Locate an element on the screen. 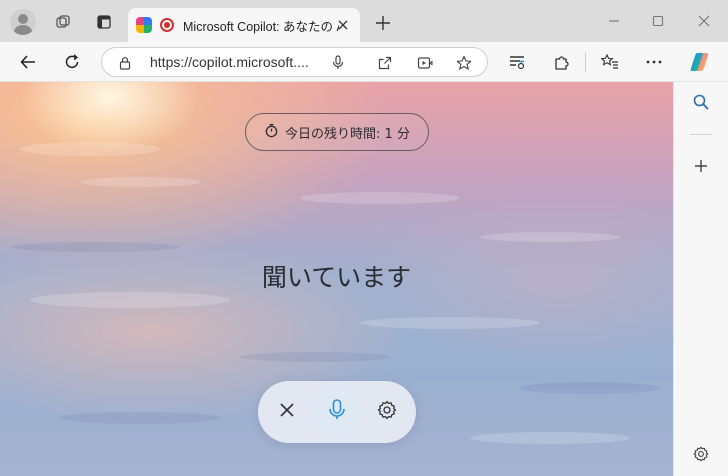 This screenshot has height=476, width=728. cancel-button is located at coordinates (287, 412).